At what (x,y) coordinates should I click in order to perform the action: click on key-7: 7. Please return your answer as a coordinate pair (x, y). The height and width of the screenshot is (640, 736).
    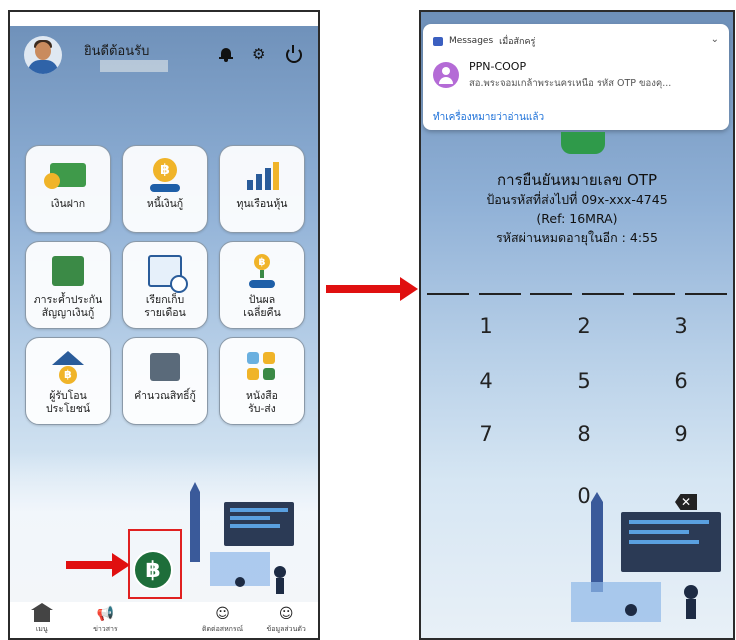
    Looking at the image, I should click on (486, 434).